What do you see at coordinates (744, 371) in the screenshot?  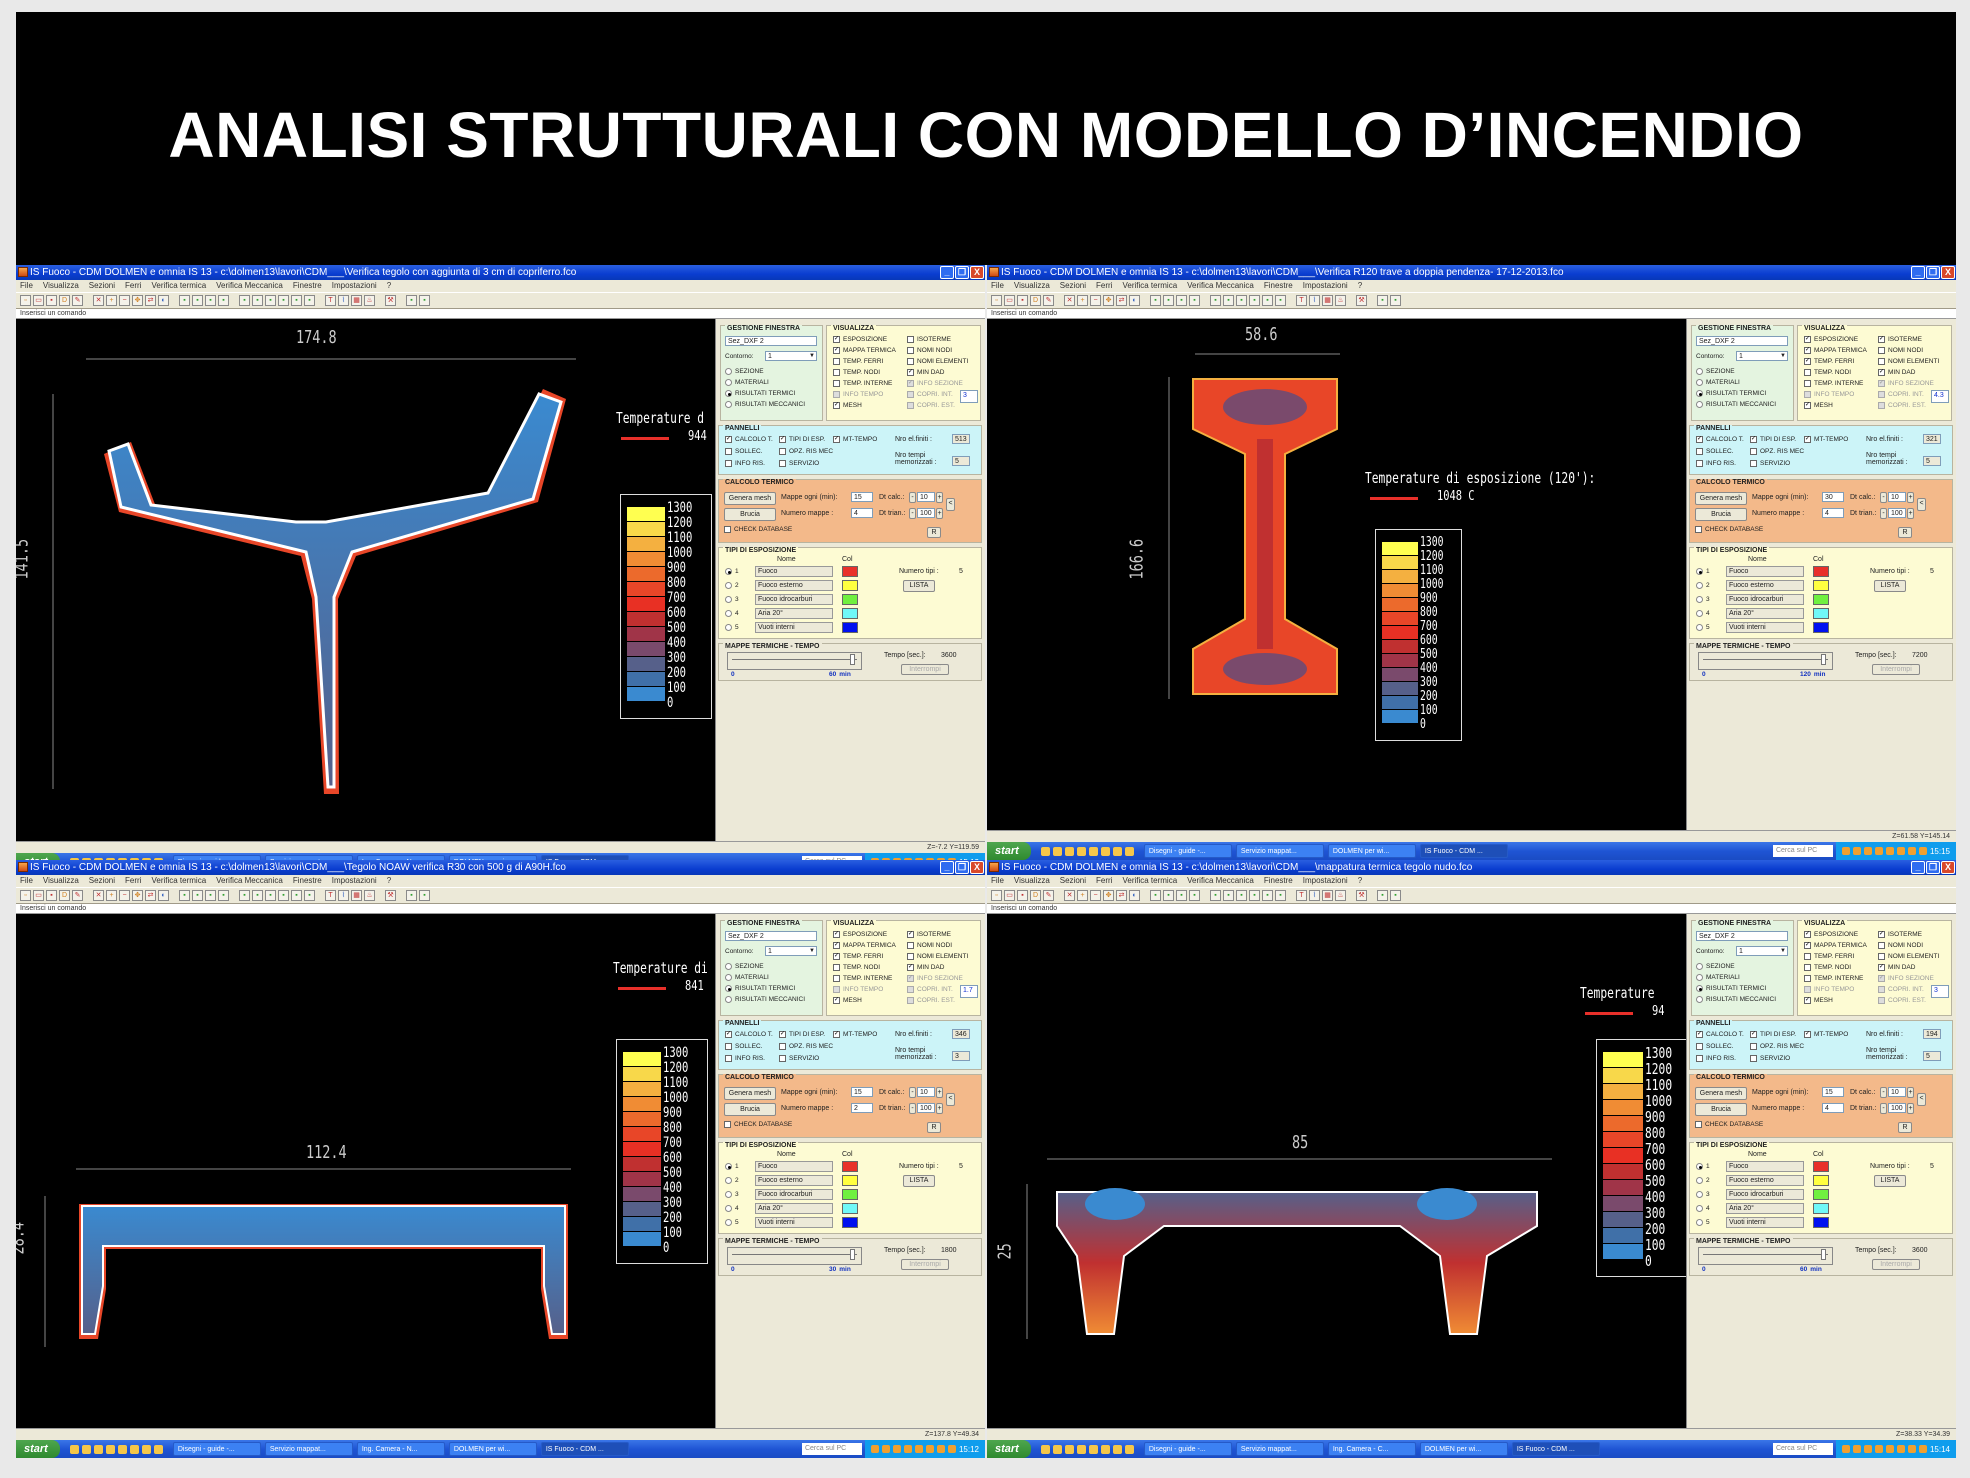 I see `view-radio: SEZIONE` at bounding box center [744, 371].